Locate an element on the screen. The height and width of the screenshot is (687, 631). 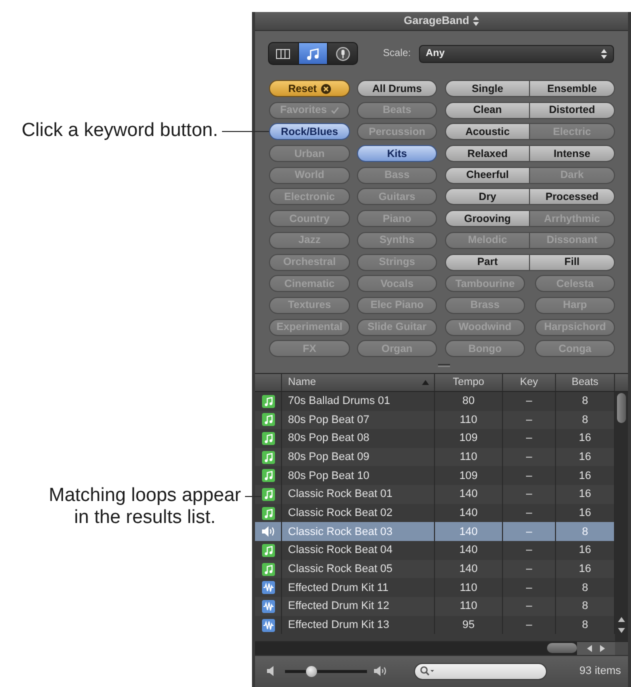
table-cell: Effected Drum Kit 13 is located at coordinates (339, 625).